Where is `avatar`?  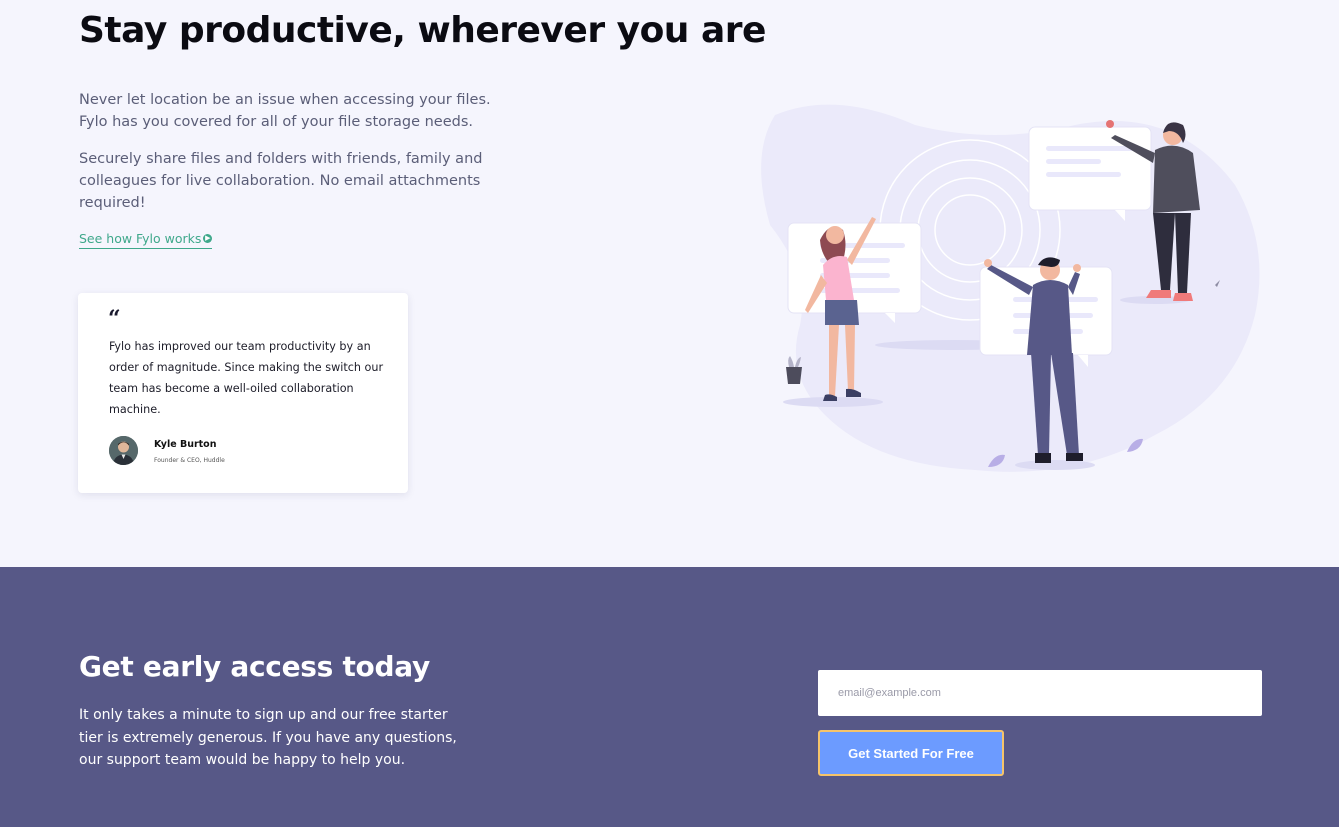 avatar is located at coordinates (123, 450).